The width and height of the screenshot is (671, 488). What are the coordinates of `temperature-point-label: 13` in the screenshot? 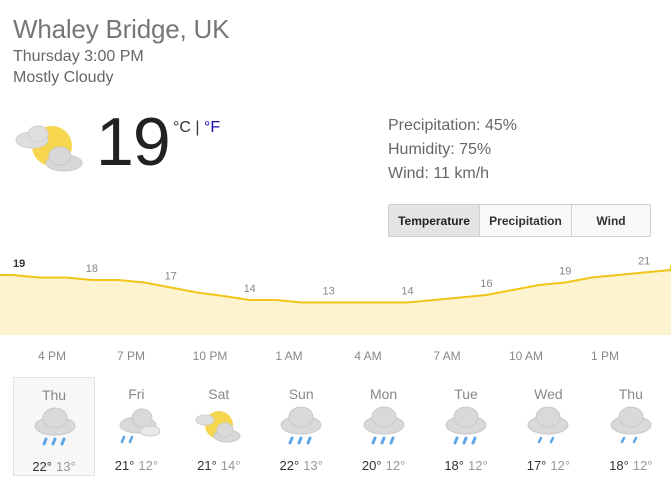 It's located at (328, 292).